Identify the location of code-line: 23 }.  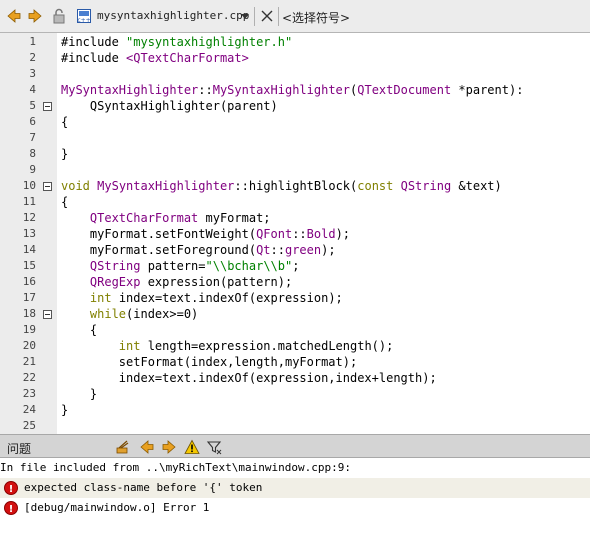
(295, 394).